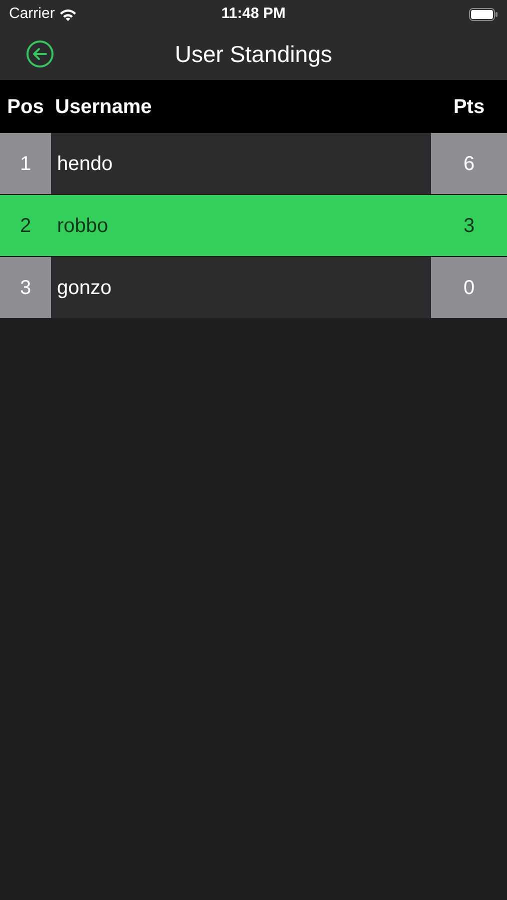 The height and width of the screenshot is (900, 507). What do you see at coordinates (469, 287) in the screenshot?
I see `points-cell: 0` at bounding box center [469, 287].